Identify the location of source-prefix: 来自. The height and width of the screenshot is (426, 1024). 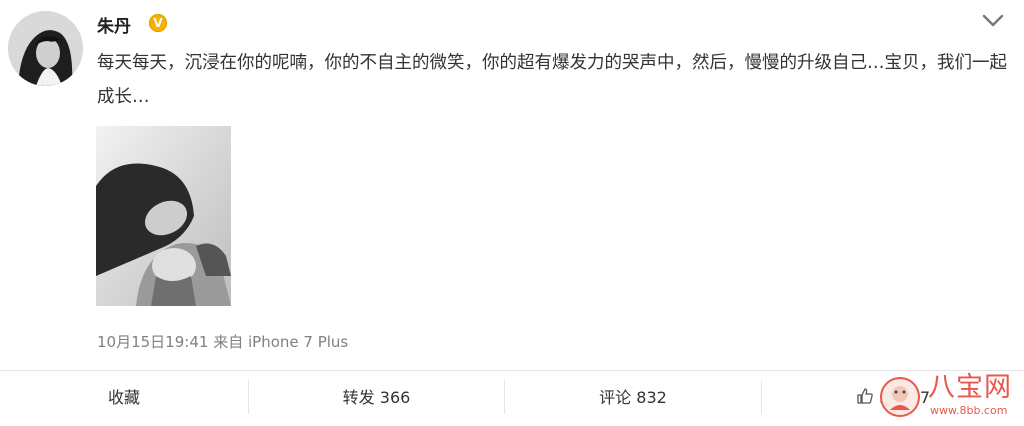
(228, 342).